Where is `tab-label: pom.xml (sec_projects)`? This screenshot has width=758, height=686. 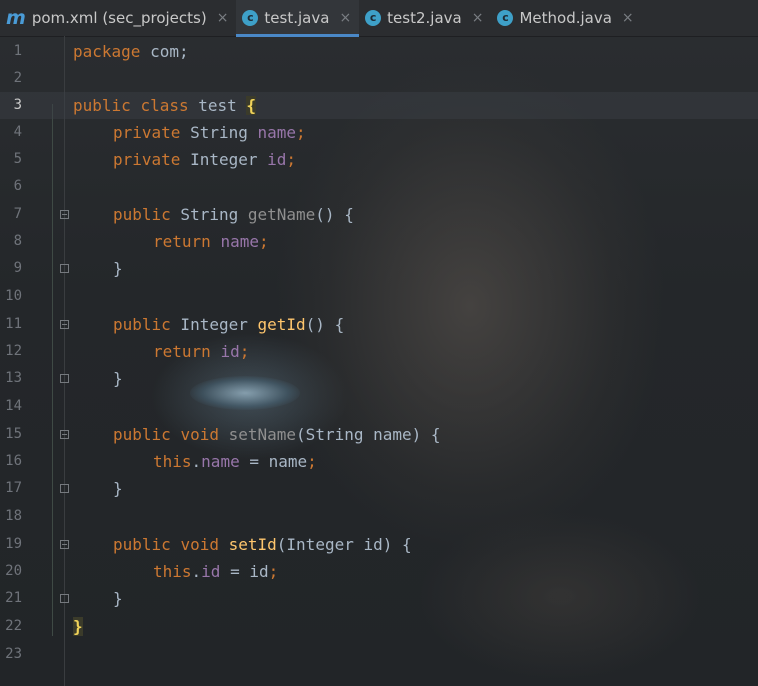 tab-label: pom.xml (sec_projects) is located at coordinates (119, 18).